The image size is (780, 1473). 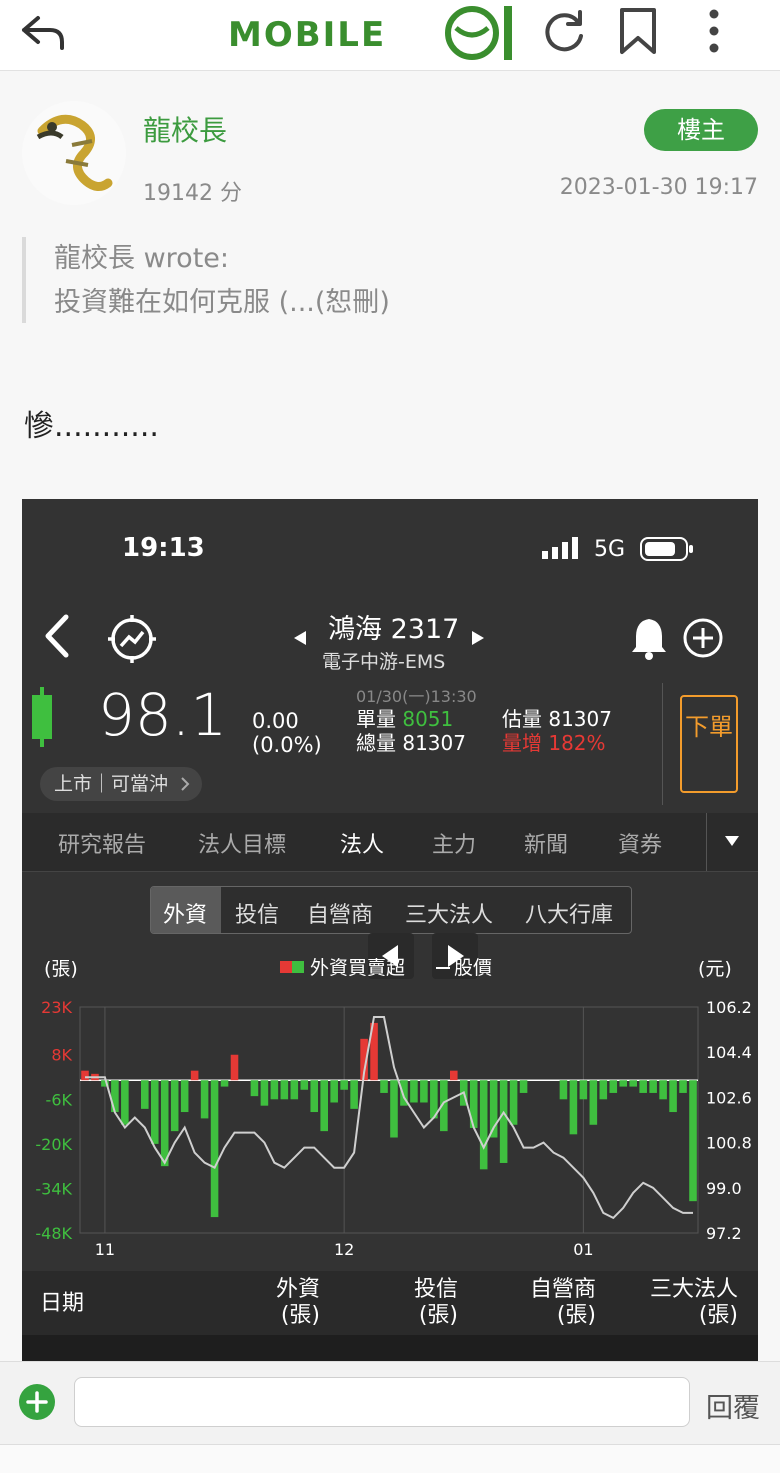 What do you see at coordinates (340, 913) in the screenshot?
I see `seg-dealer: 自營商` at bounding box center [340, 913].